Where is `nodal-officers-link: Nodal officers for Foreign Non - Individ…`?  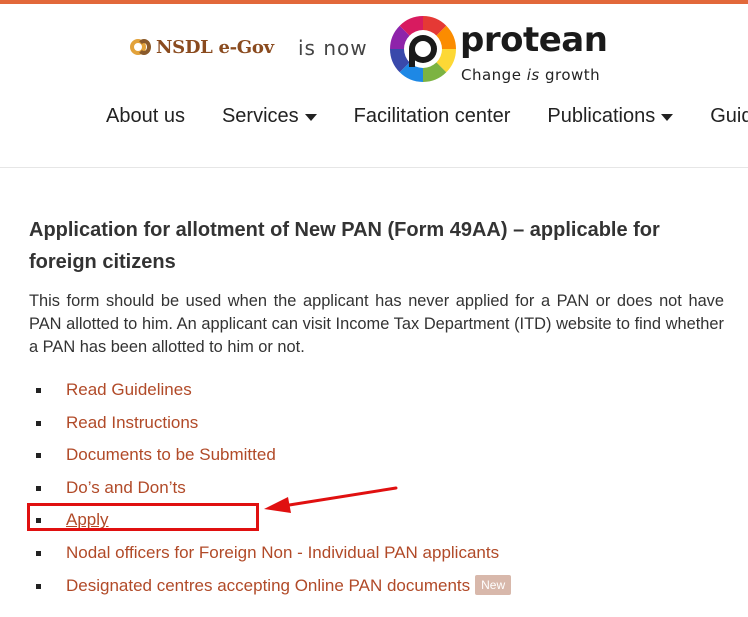 nodal-officers-link: Nodal officers for Foreign Non - Individ… is located at coordinates (282, 552).